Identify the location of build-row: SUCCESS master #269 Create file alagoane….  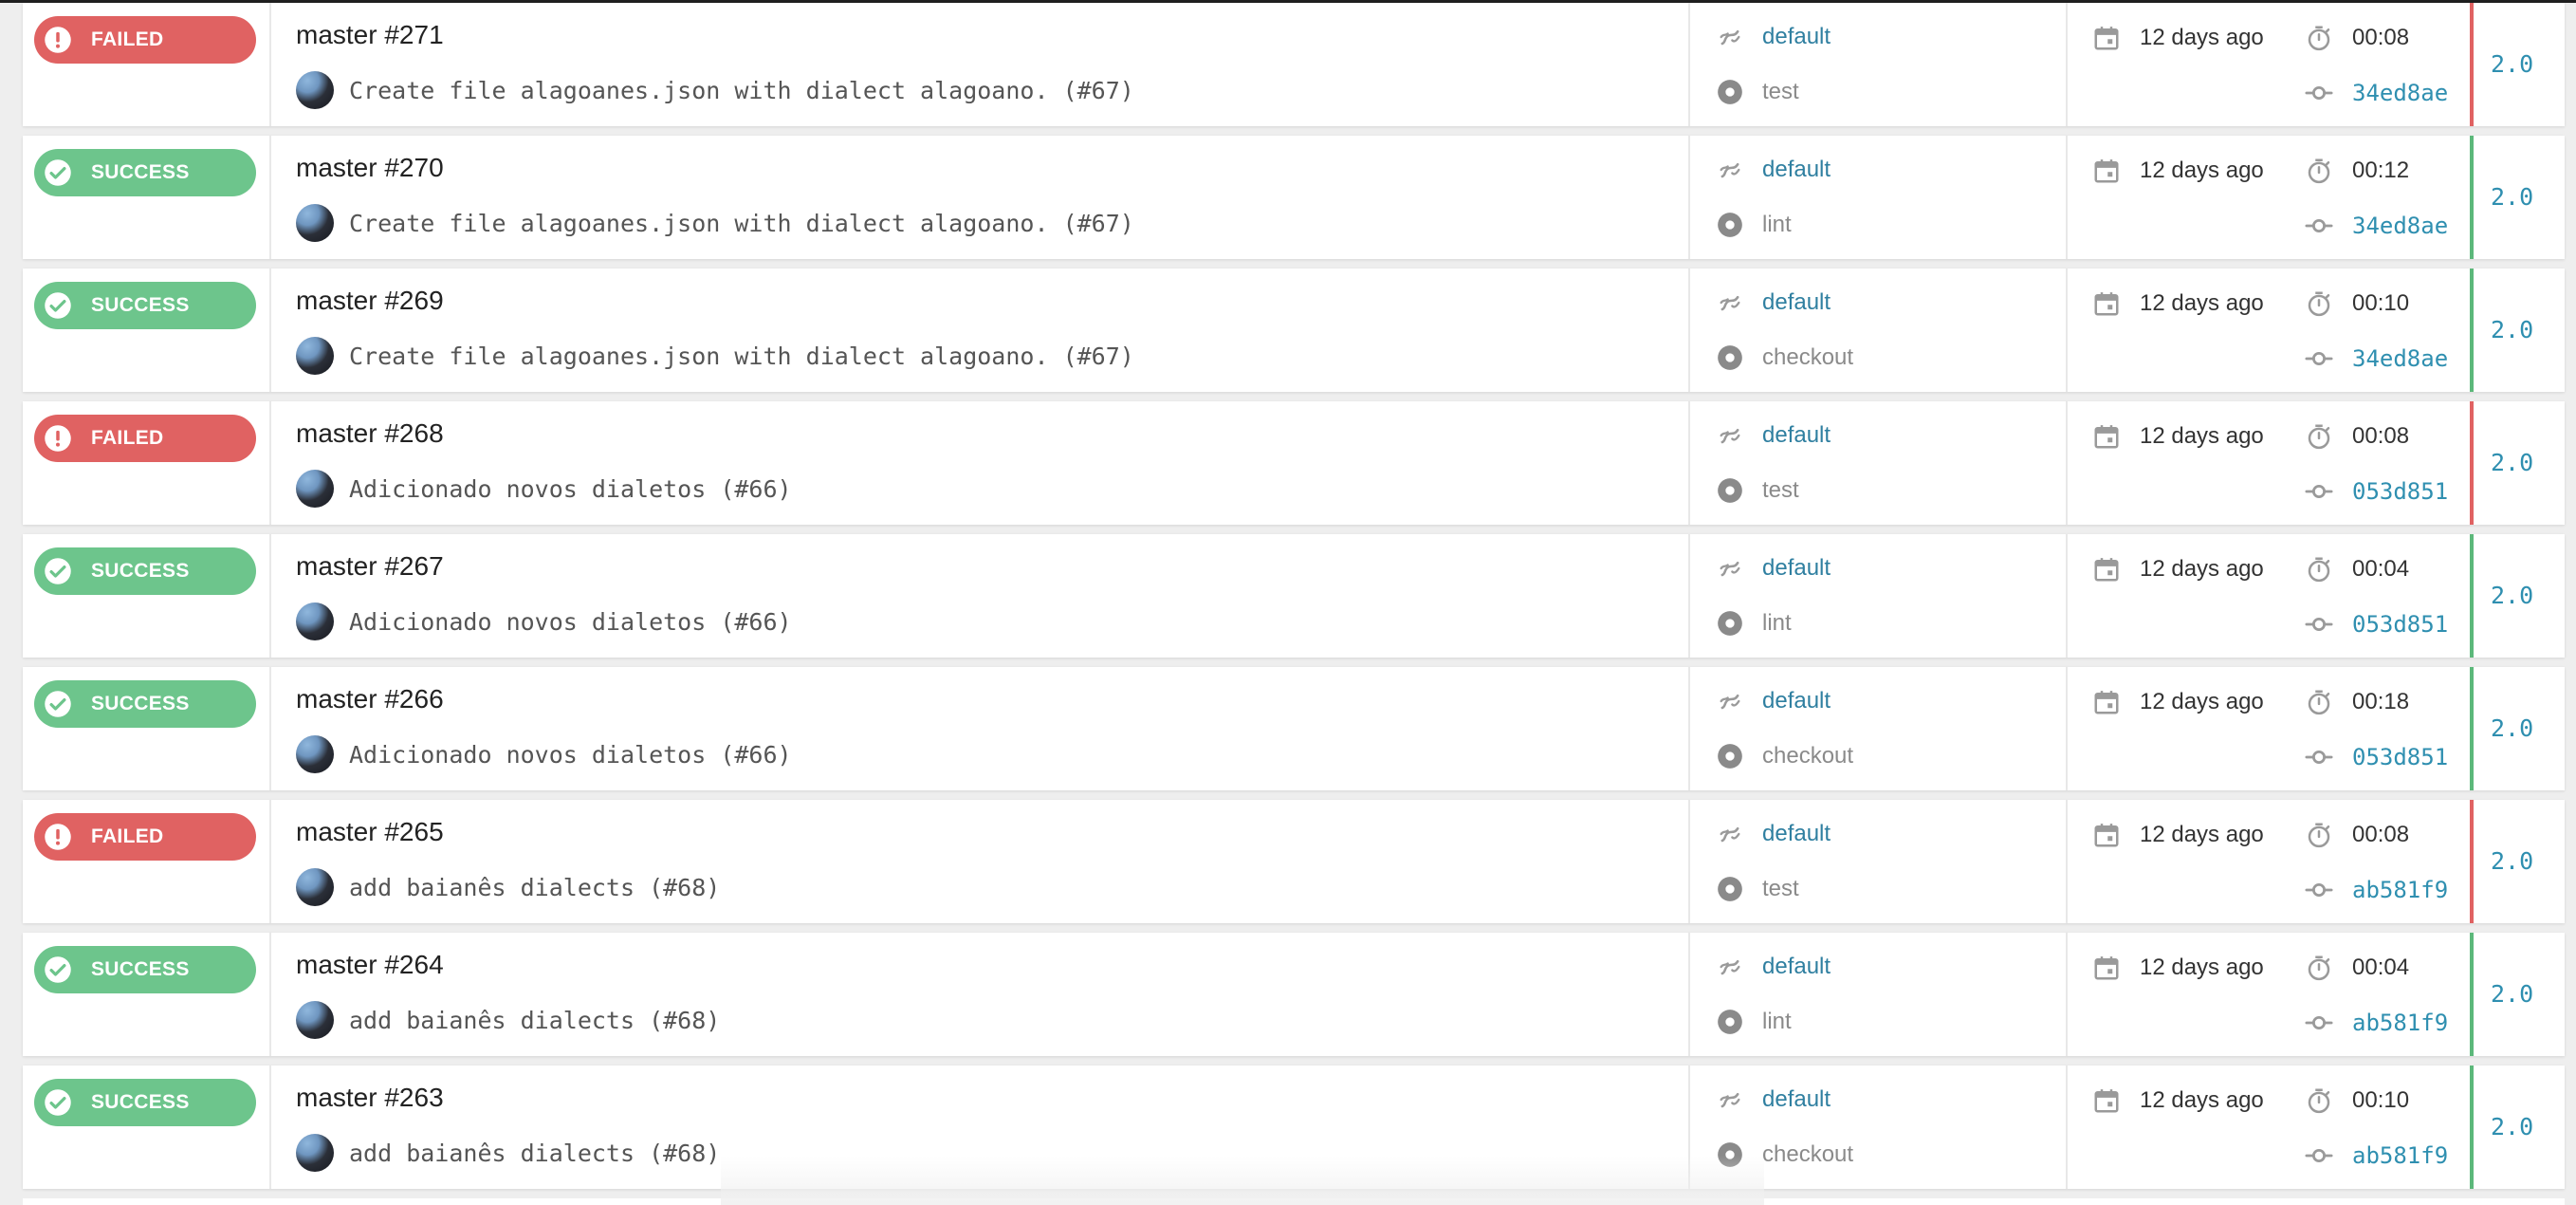
(1294, 330).